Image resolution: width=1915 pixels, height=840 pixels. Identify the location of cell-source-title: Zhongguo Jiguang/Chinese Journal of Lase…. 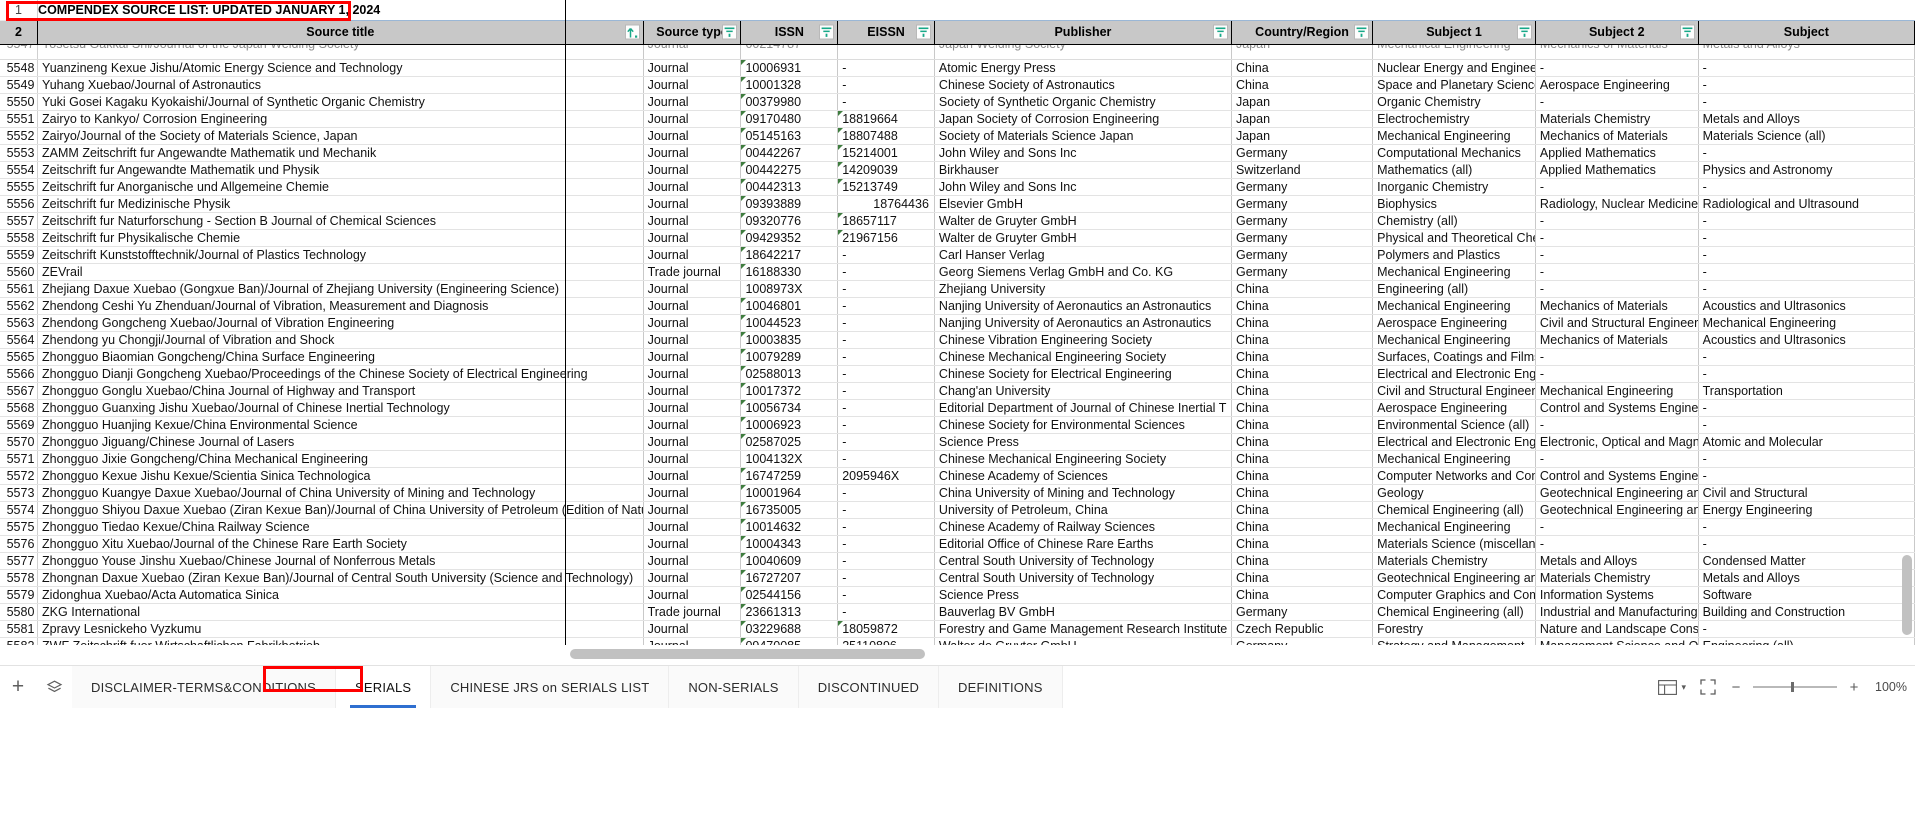
(340, 442).